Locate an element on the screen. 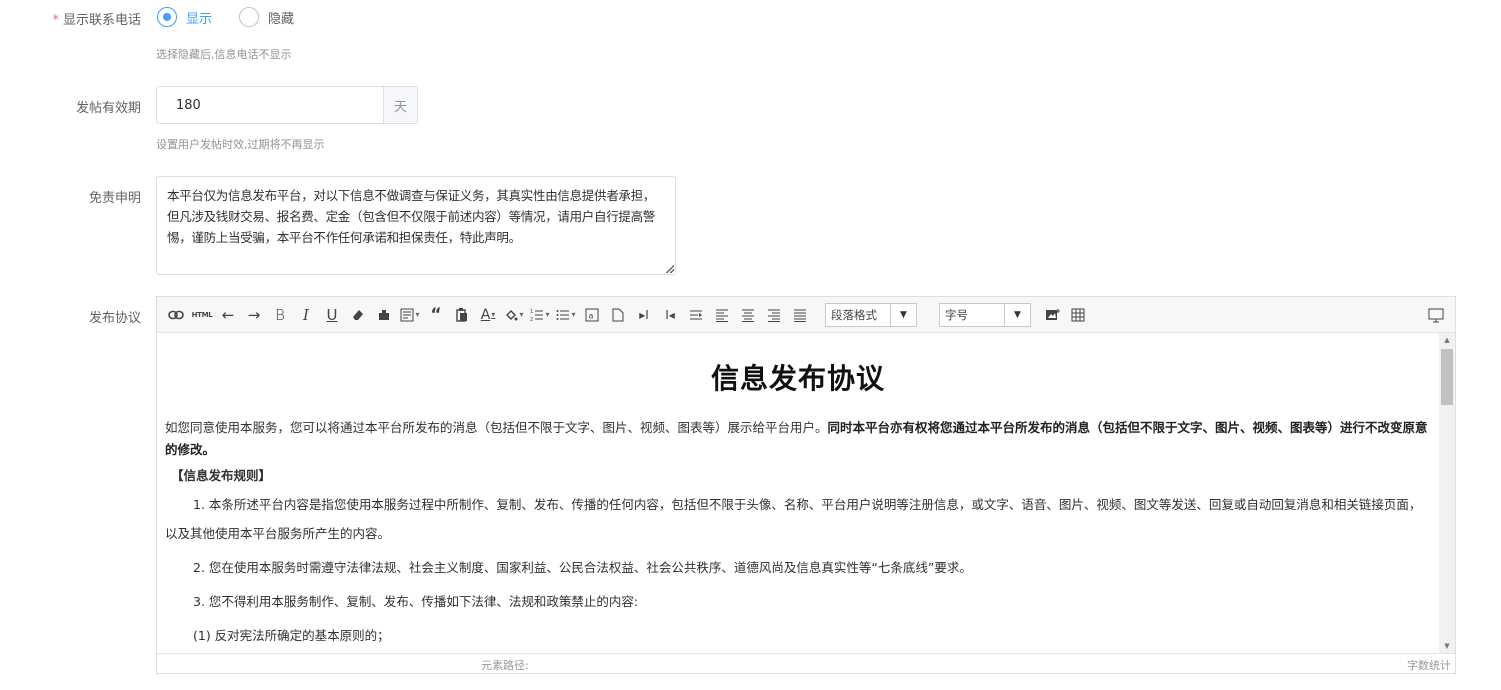 Image resolution: width=1501 pixels, height=690 pixels. html-source-icon: HTML is located at coordinates (202, 315).